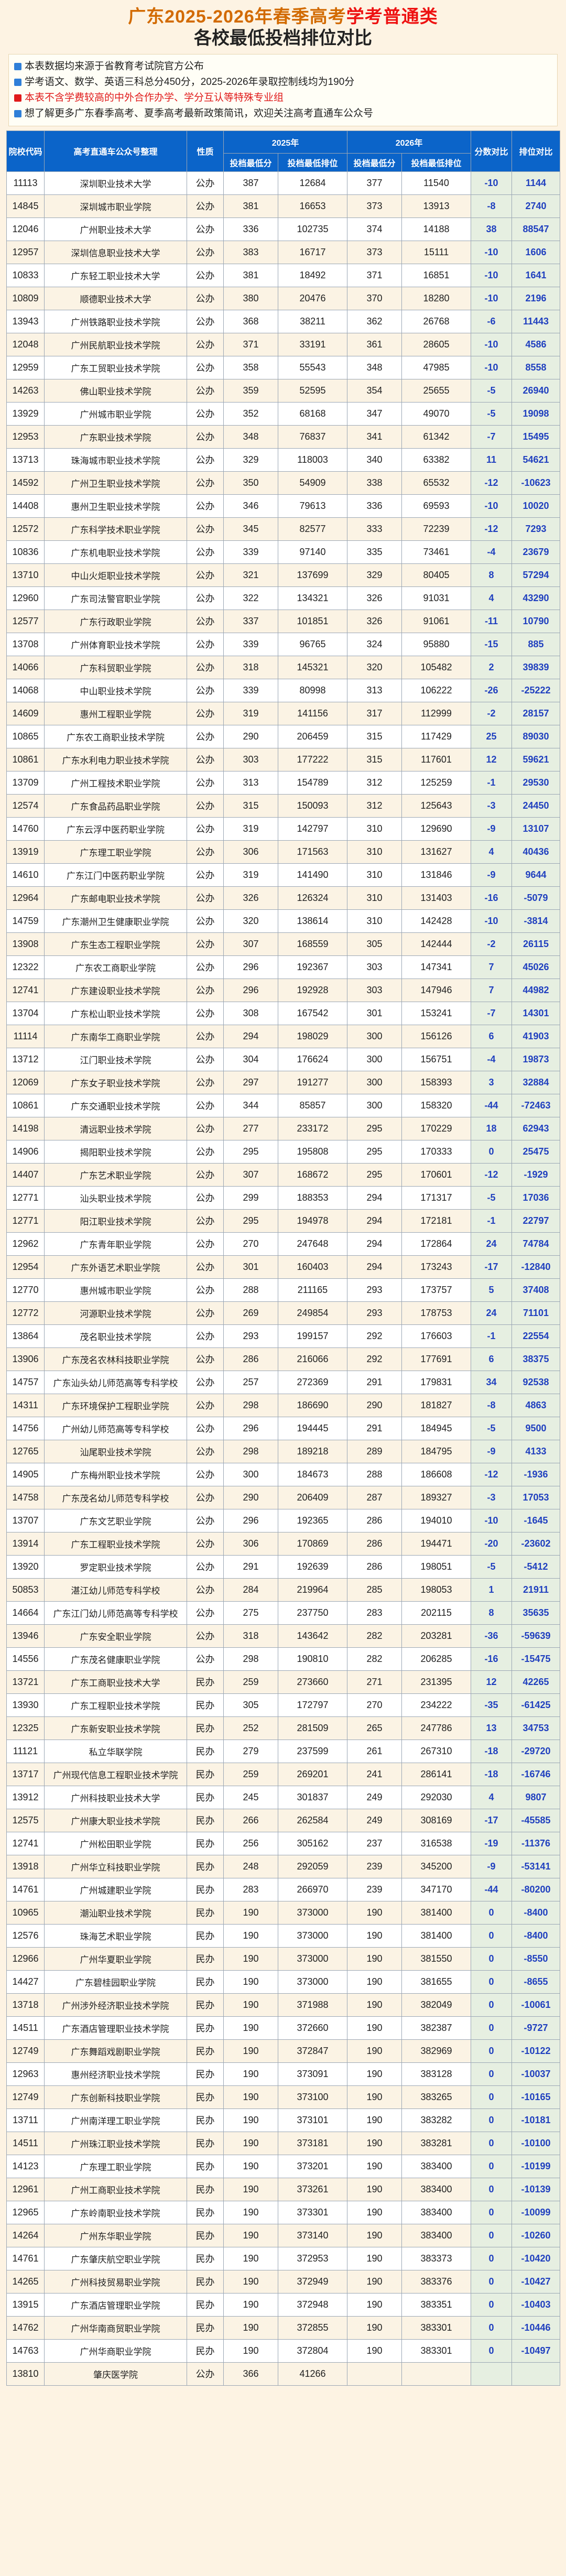 Image resolution: width=566 pixels, height=2576 pixels. Describe the element at coordinates (115, 1982) in the screenshot. I see `cell-name: 广东碧桂园职业学院` at that location.